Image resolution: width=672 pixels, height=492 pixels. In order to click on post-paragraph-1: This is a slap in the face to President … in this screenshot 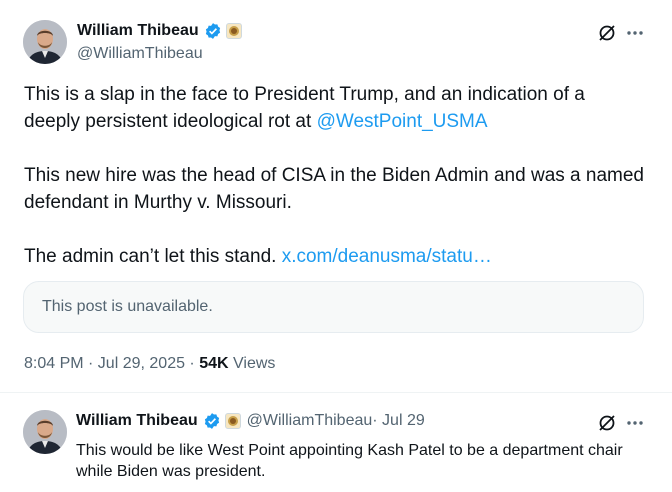, I will do `click(334, 108)`.